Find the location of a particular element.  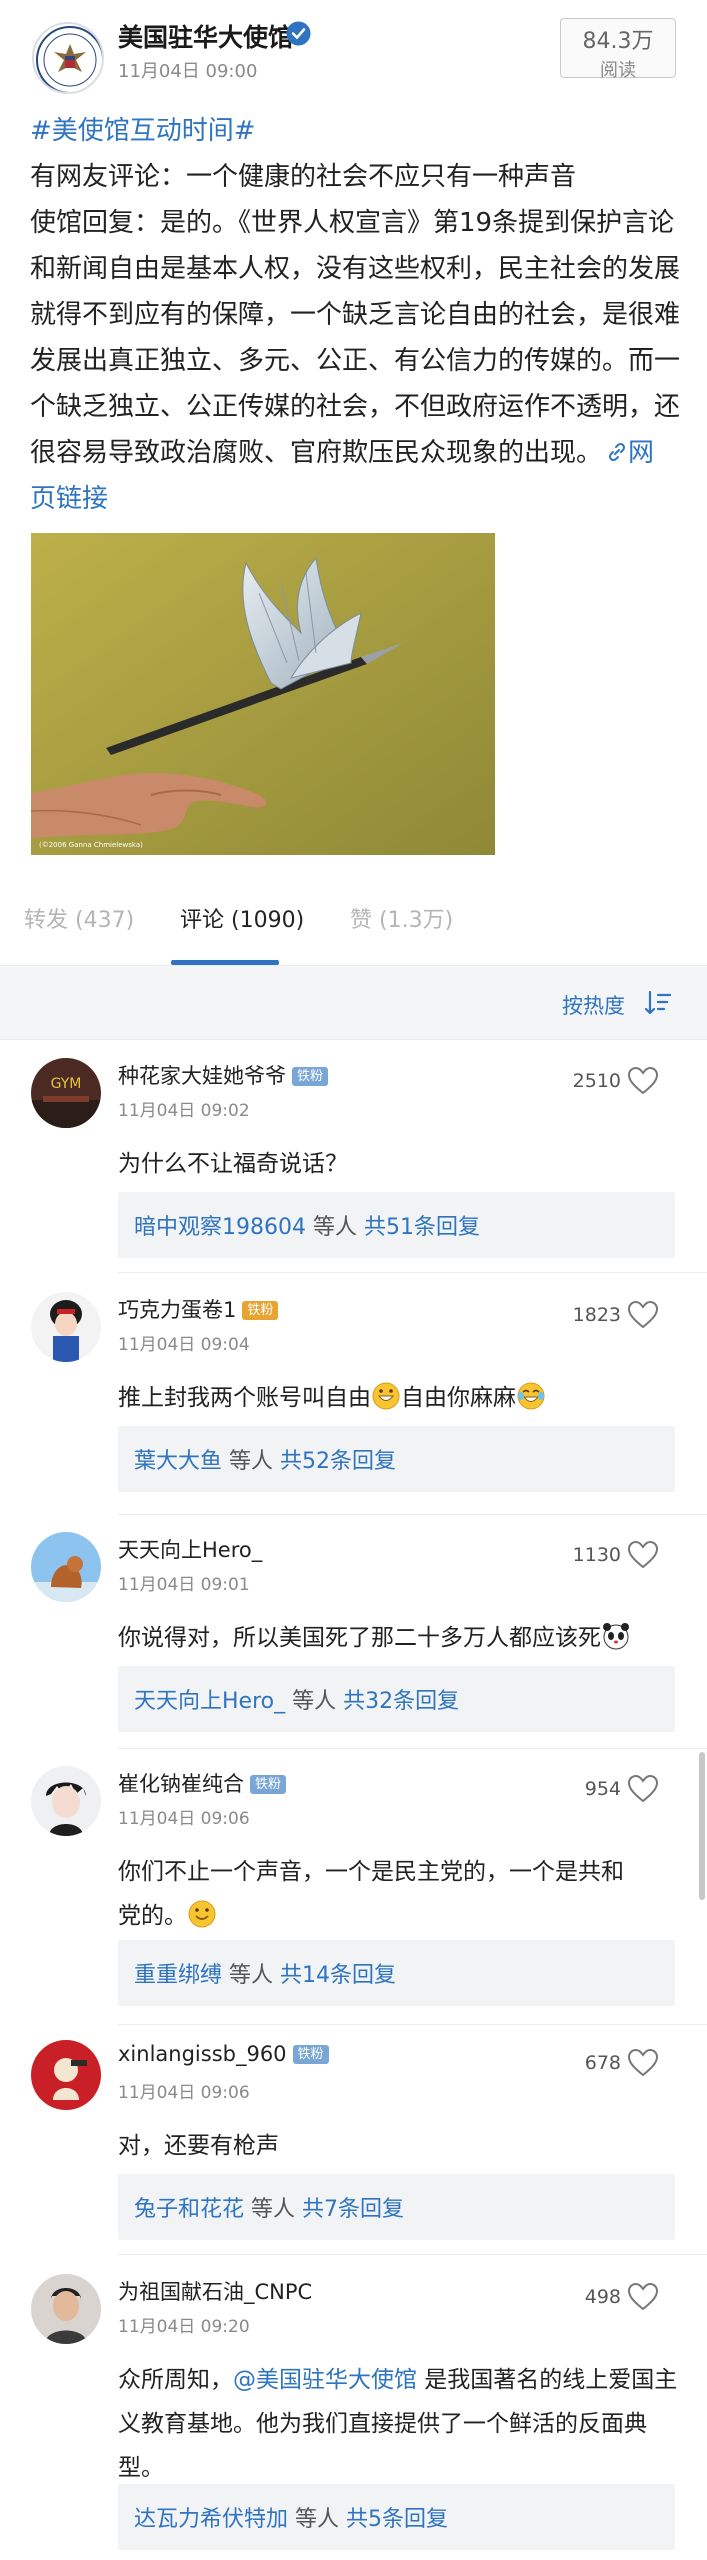

reply-summary: 葉大大鱼 等人 共52条回复 is located at coordinates (396, 1459).